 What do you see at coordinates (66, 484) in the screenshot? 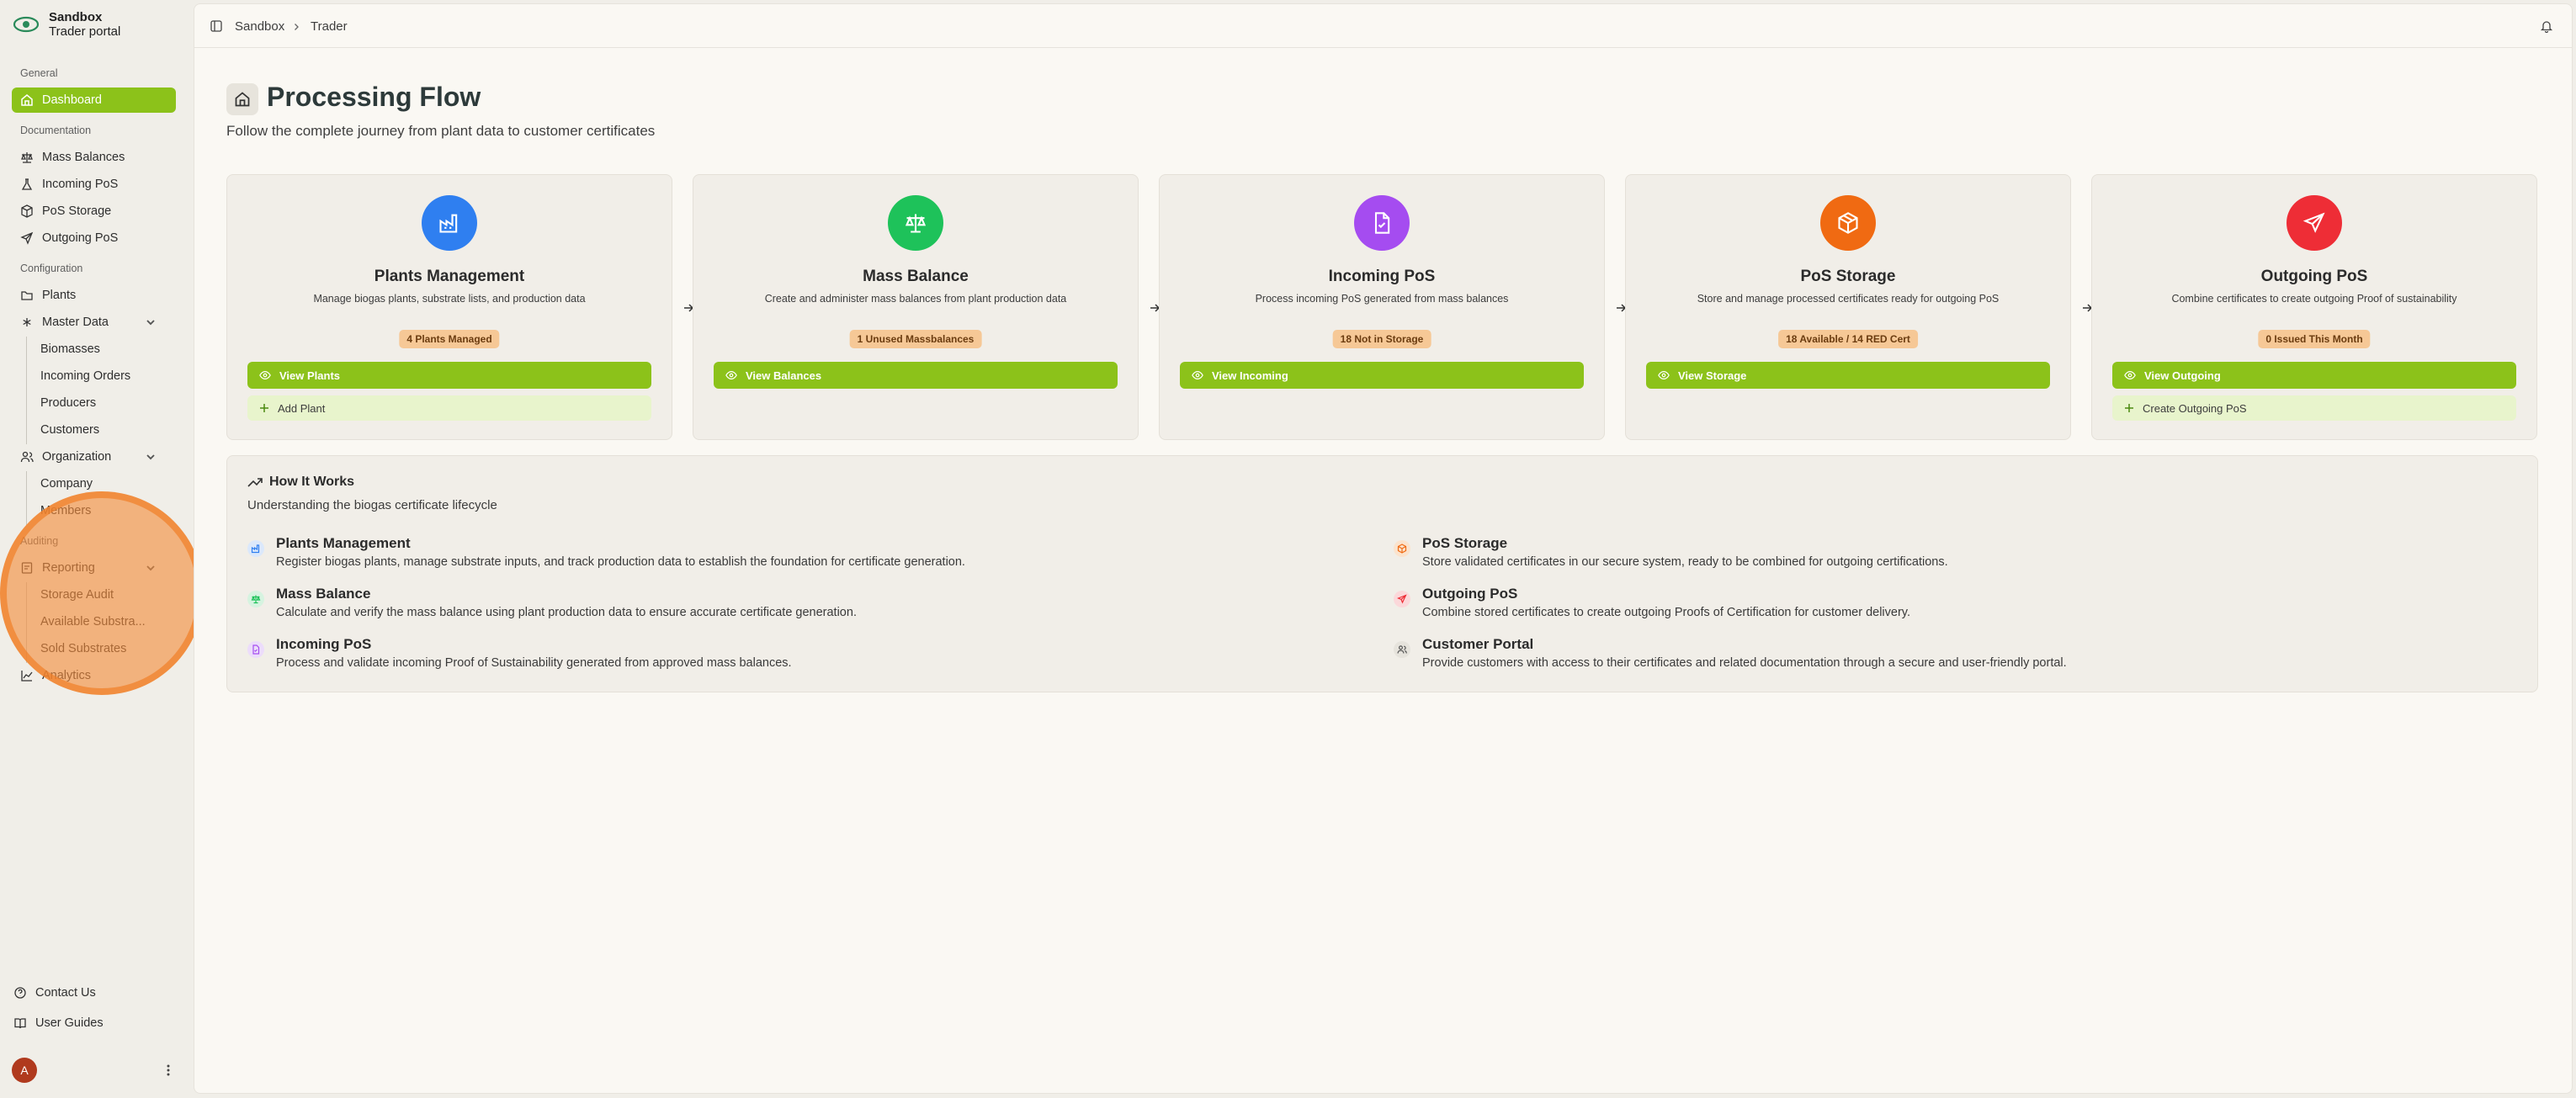
I see `sidebar-subitem-company: Company` at bounding box center [66, 484].